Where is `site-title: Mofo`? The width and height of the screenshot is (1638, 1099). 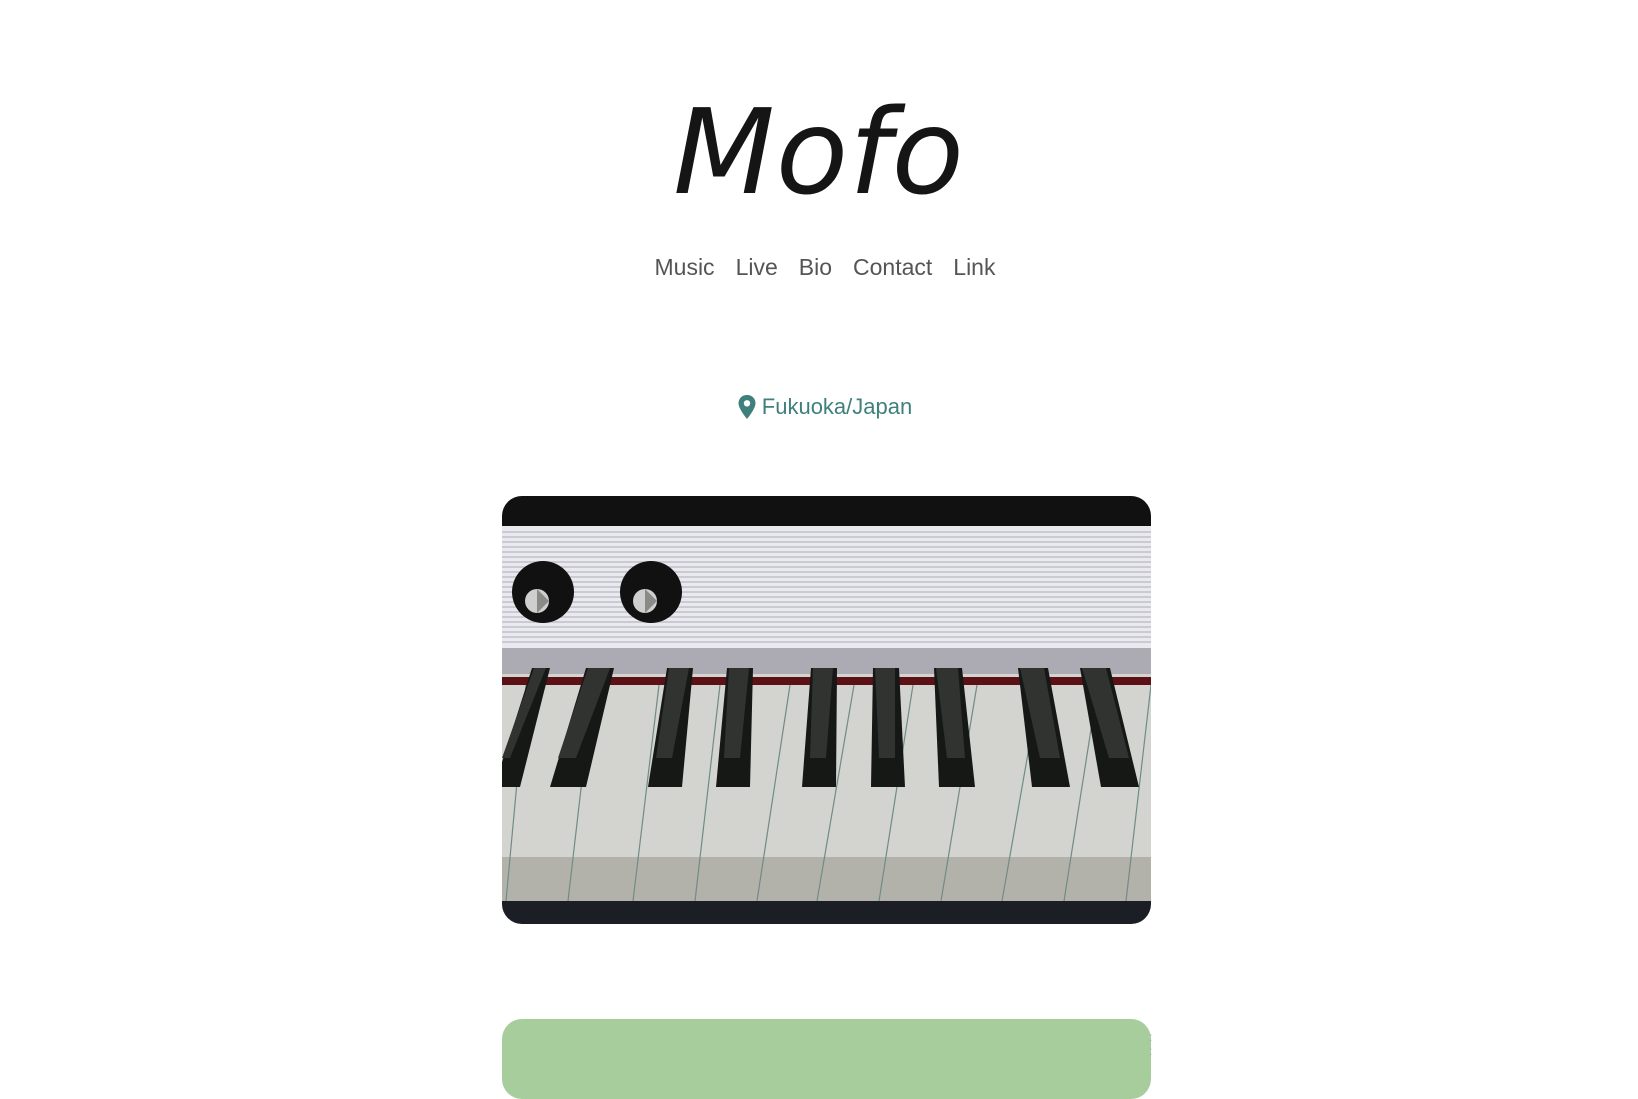 site-title: Mofo is located at coordinates (819, 152).